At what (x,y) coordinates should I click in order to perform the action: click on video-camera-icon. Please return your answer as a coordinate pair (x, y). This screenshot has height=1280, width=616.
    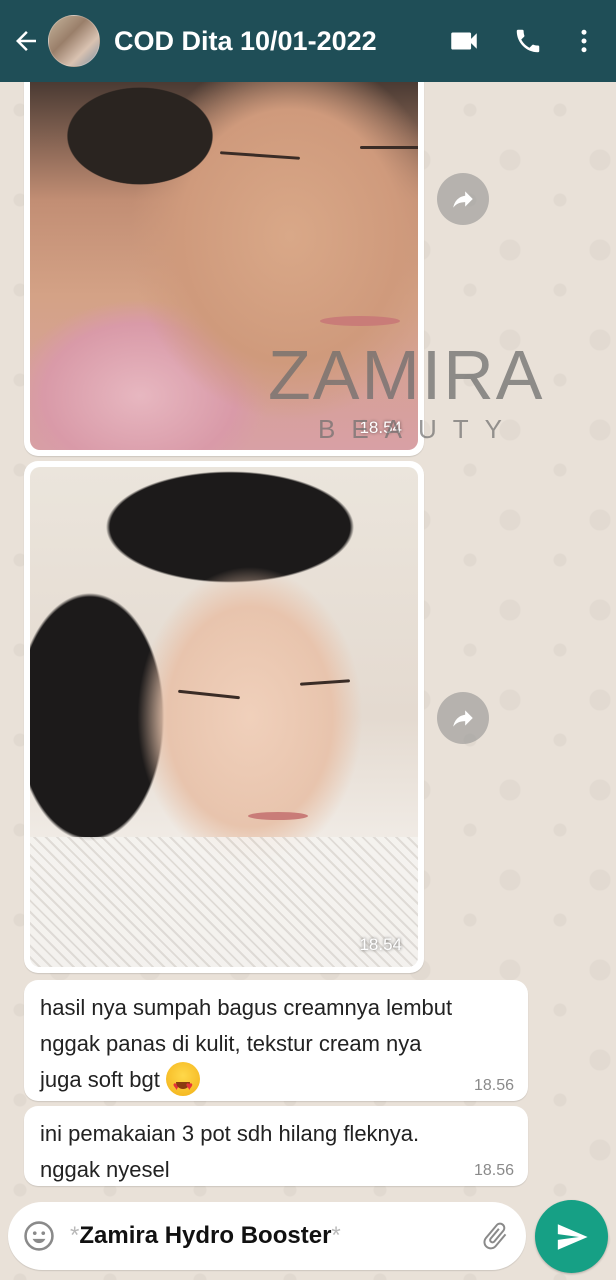
    Looking at the image, I should click on (464, 41).